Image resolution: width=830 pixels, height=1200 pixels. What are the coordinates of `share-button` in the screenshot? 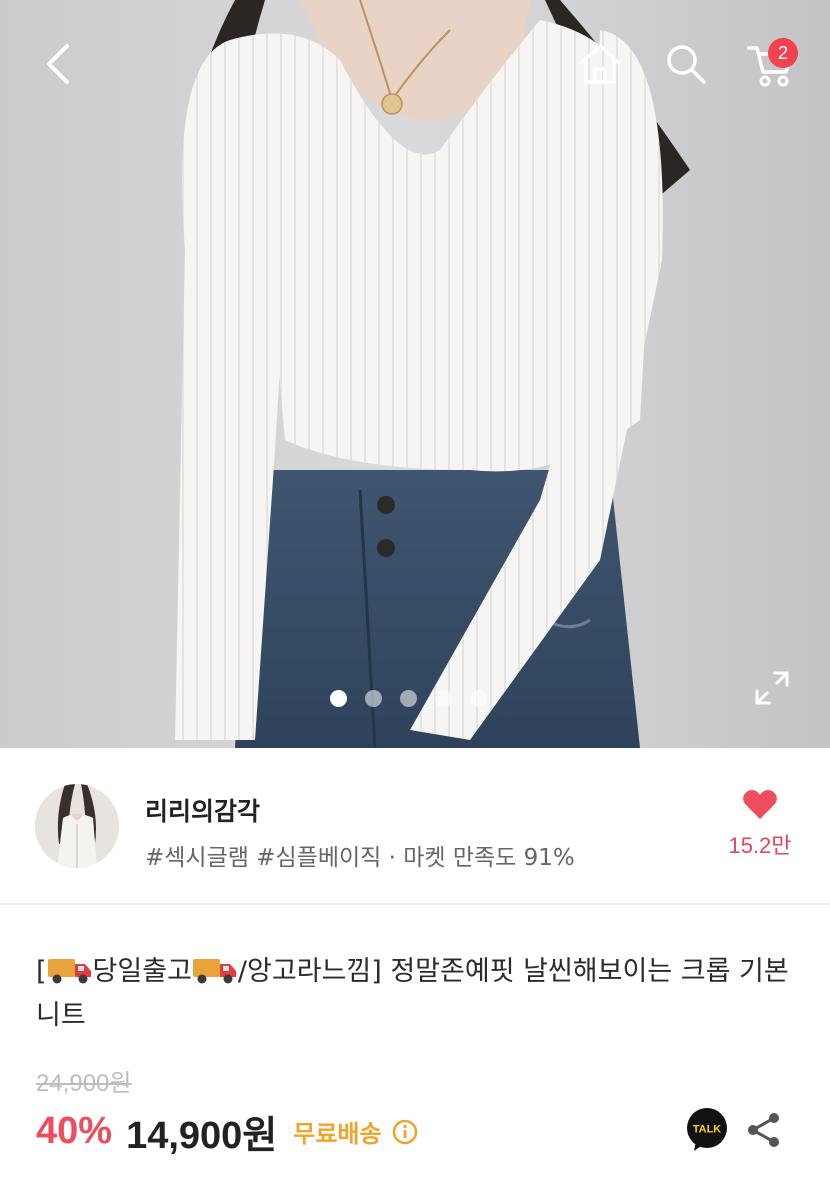 It's located at (764, 1130).